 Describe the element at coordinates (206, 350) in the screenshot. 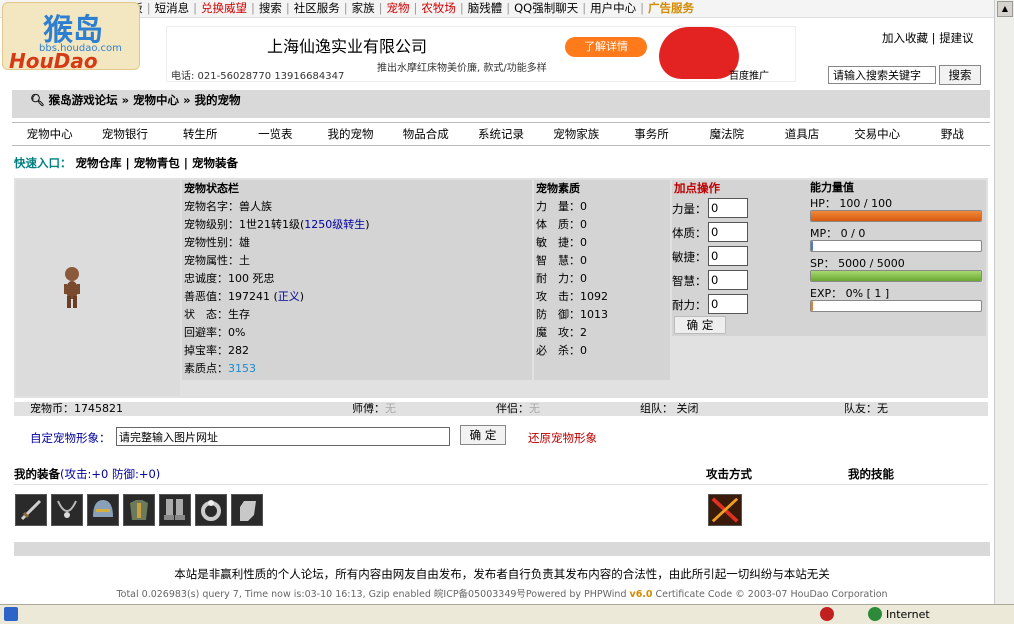

I see `status-key: 掉宝率：` at that location.